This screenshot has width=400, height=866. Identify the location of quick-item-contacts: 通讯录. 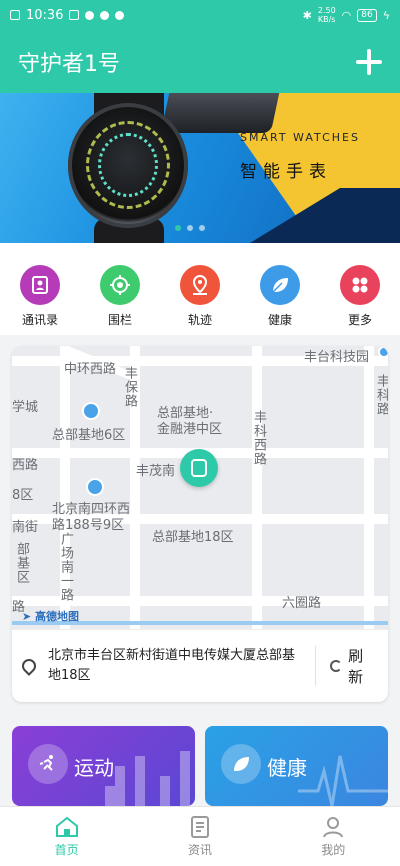
(40, 300).